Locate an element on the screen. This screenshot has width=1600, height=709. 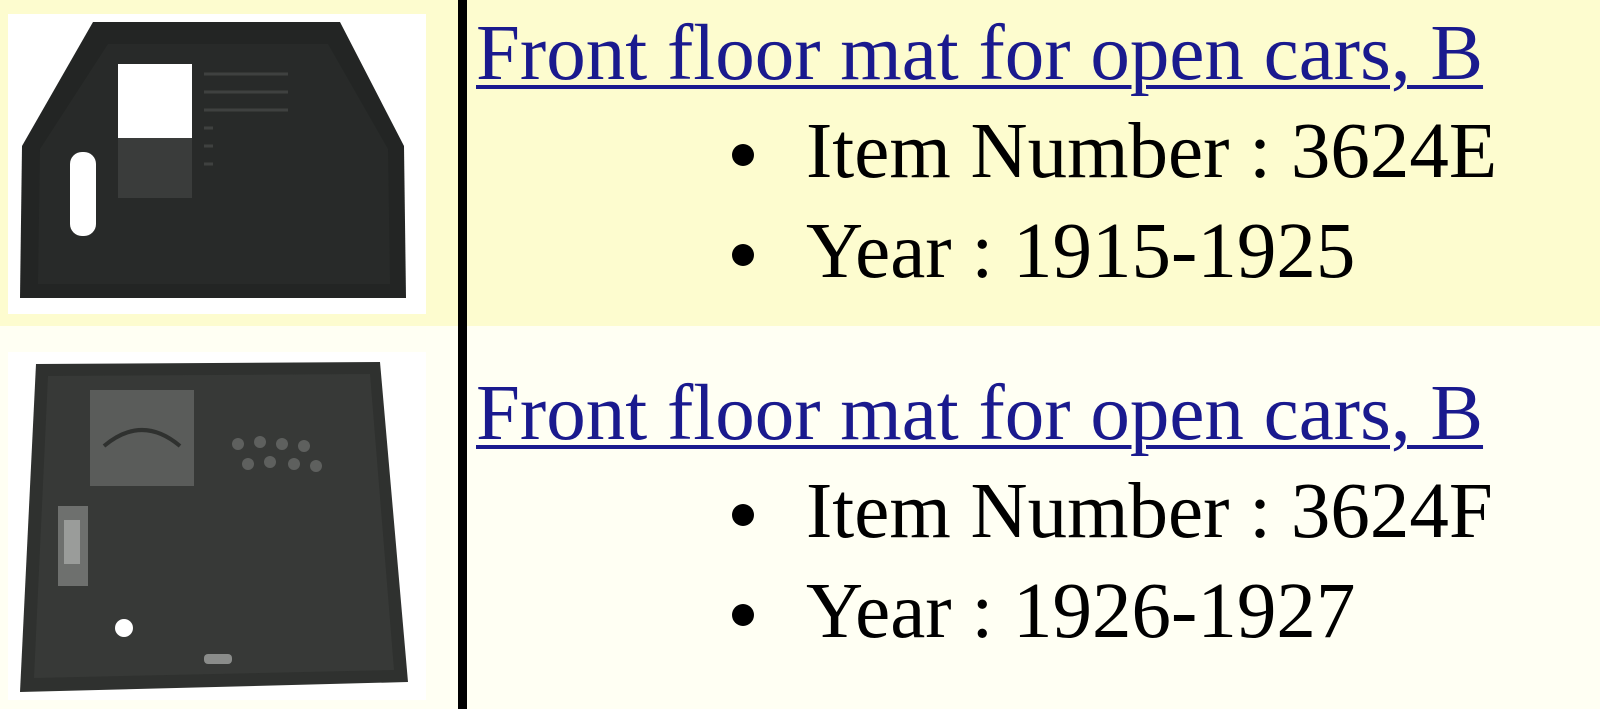
year: Year : 1915-1925 is located at coordinates (1038, 252).